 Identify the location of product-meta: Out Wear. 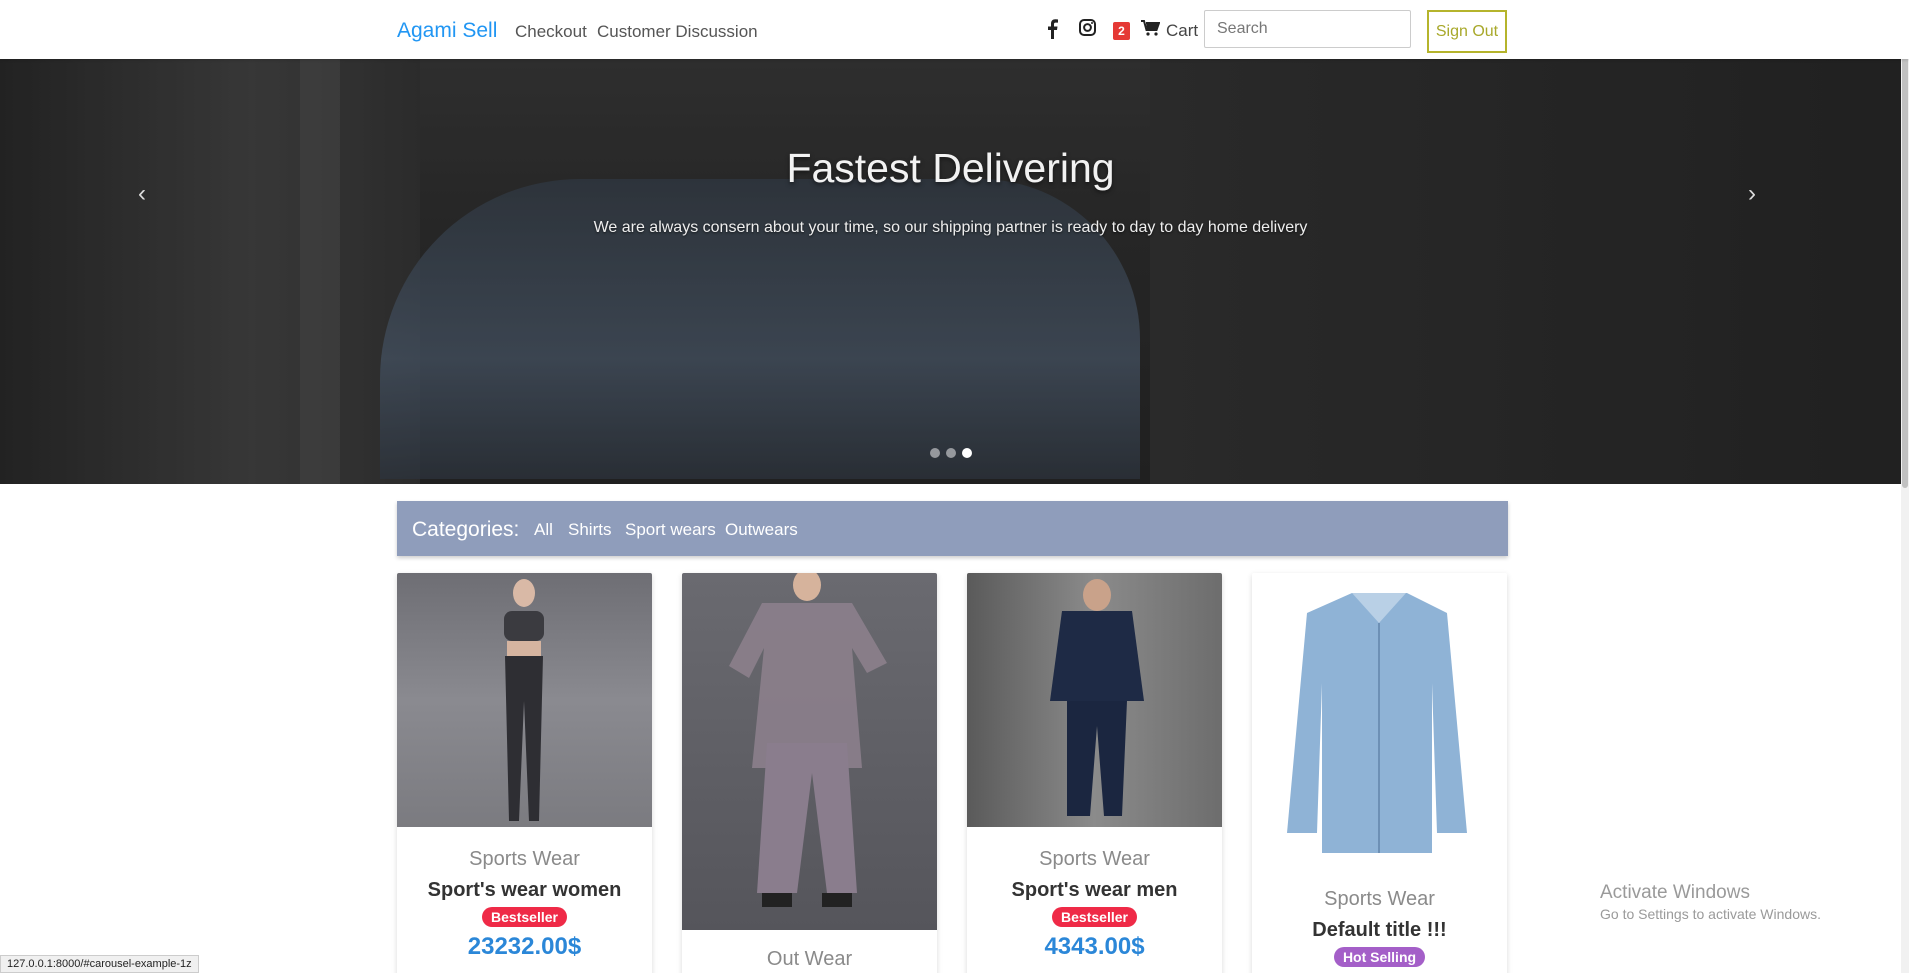
(809, 959).